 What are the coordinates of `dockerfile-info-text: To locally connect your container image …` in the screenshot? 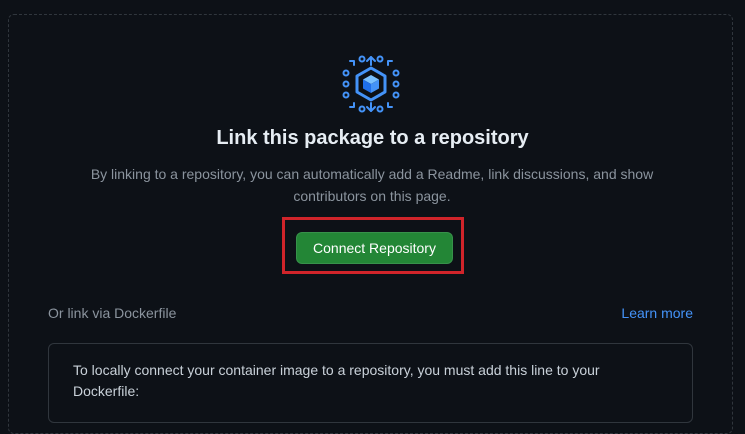 It's located at (336, 380).